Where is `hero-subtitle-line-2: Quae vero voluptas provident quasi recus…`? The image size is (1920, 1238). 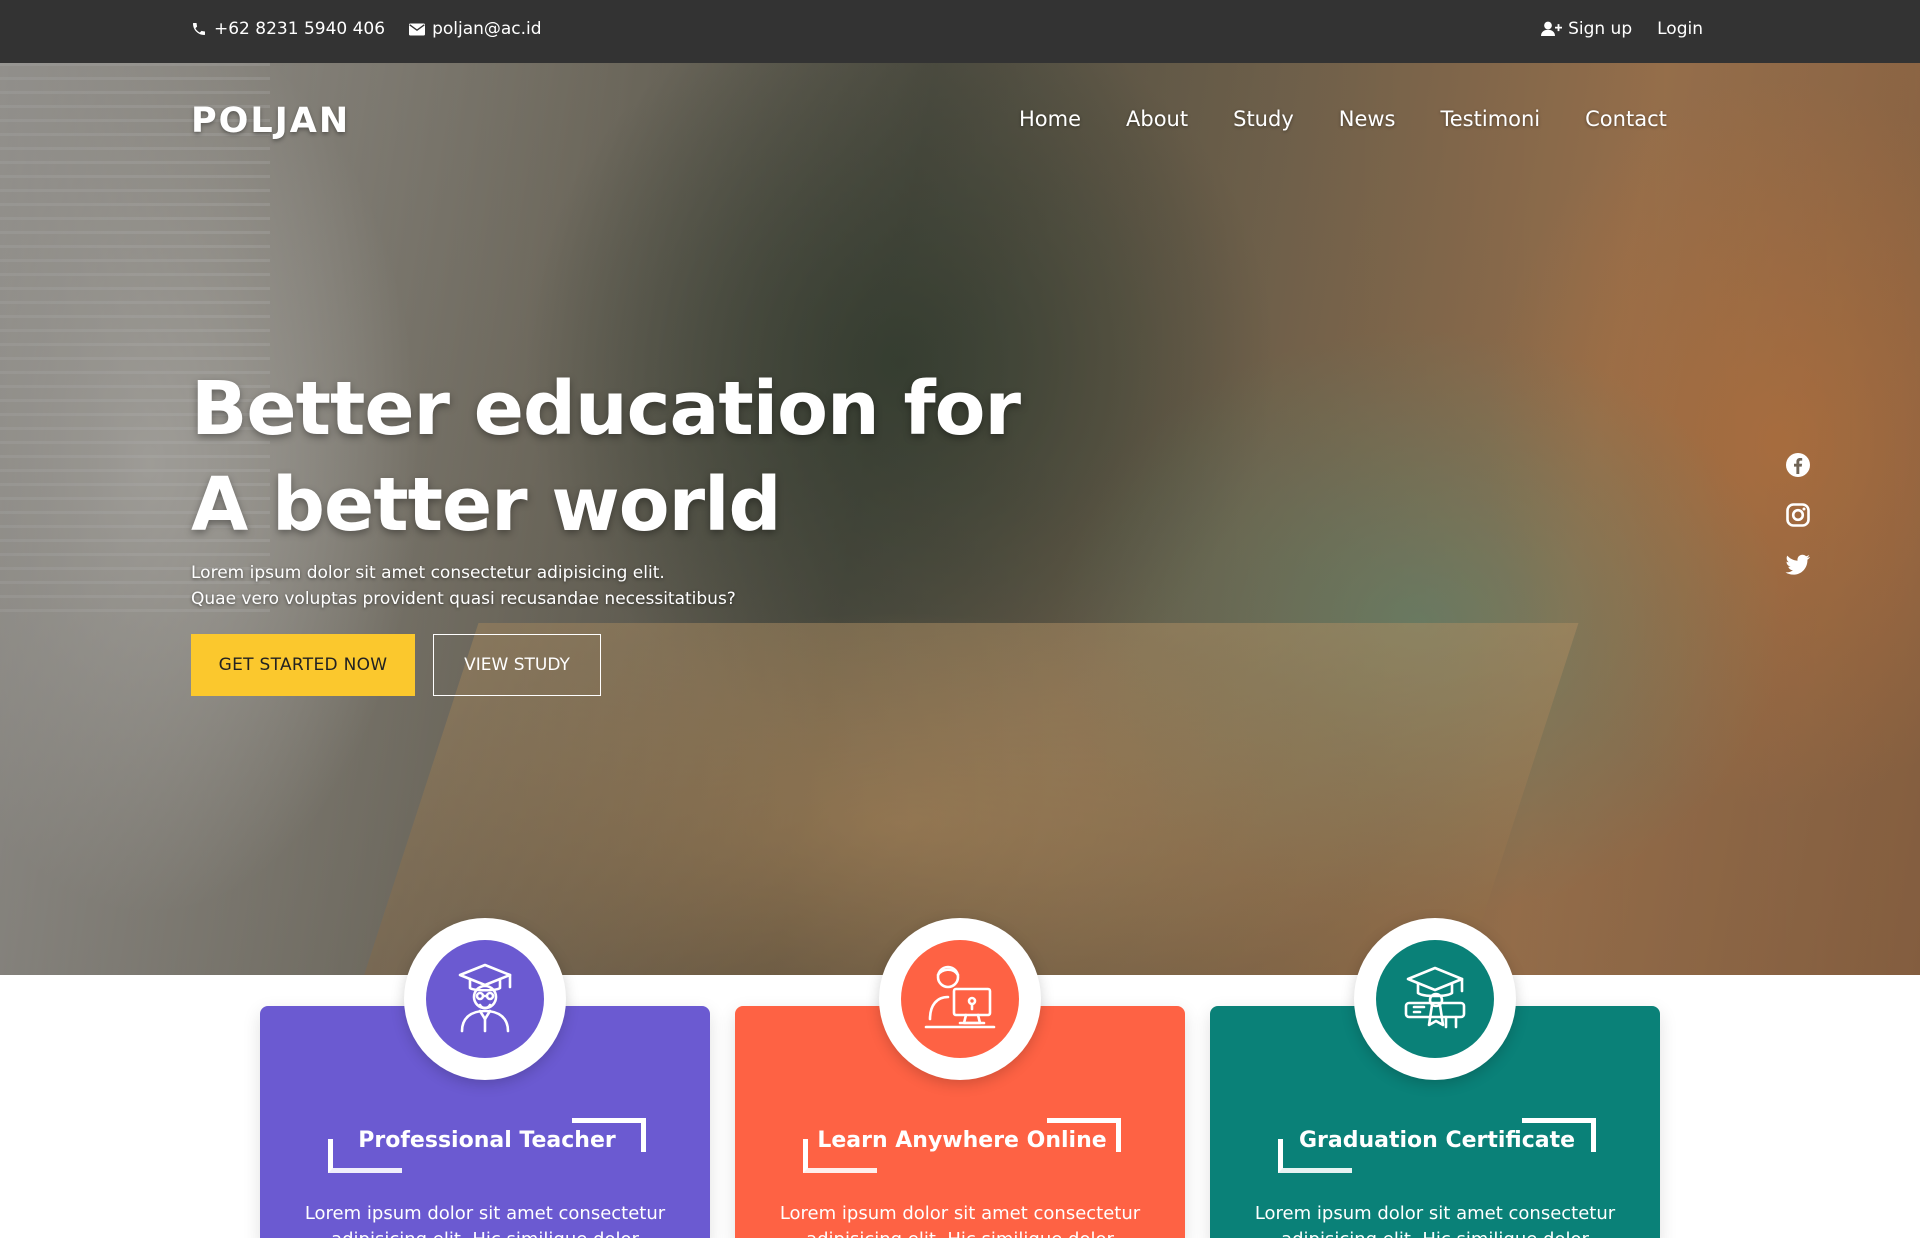
hero-subtitle-line-2: Quae vero voluptas provident quasi recus… is located at coordinates (463, 599).